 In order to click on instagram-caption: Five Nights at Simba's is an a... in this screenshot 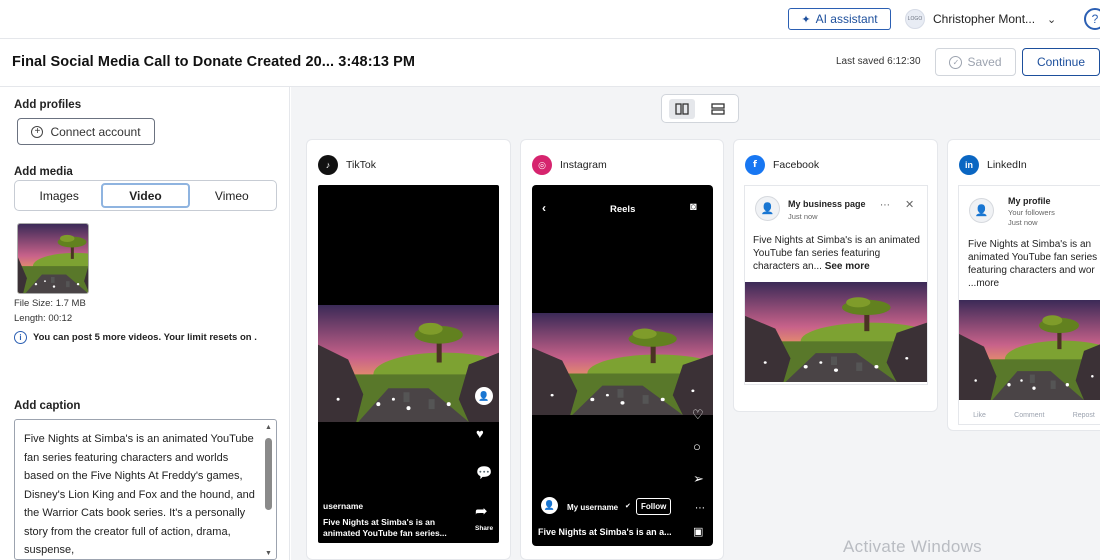, I will do `click(605, 532)`.